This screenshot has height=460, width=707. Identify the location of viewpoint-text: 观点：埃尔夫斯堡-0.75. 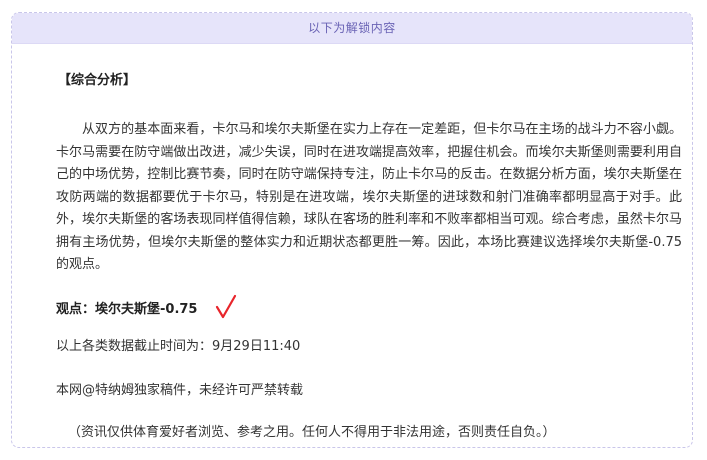
(127, 309).